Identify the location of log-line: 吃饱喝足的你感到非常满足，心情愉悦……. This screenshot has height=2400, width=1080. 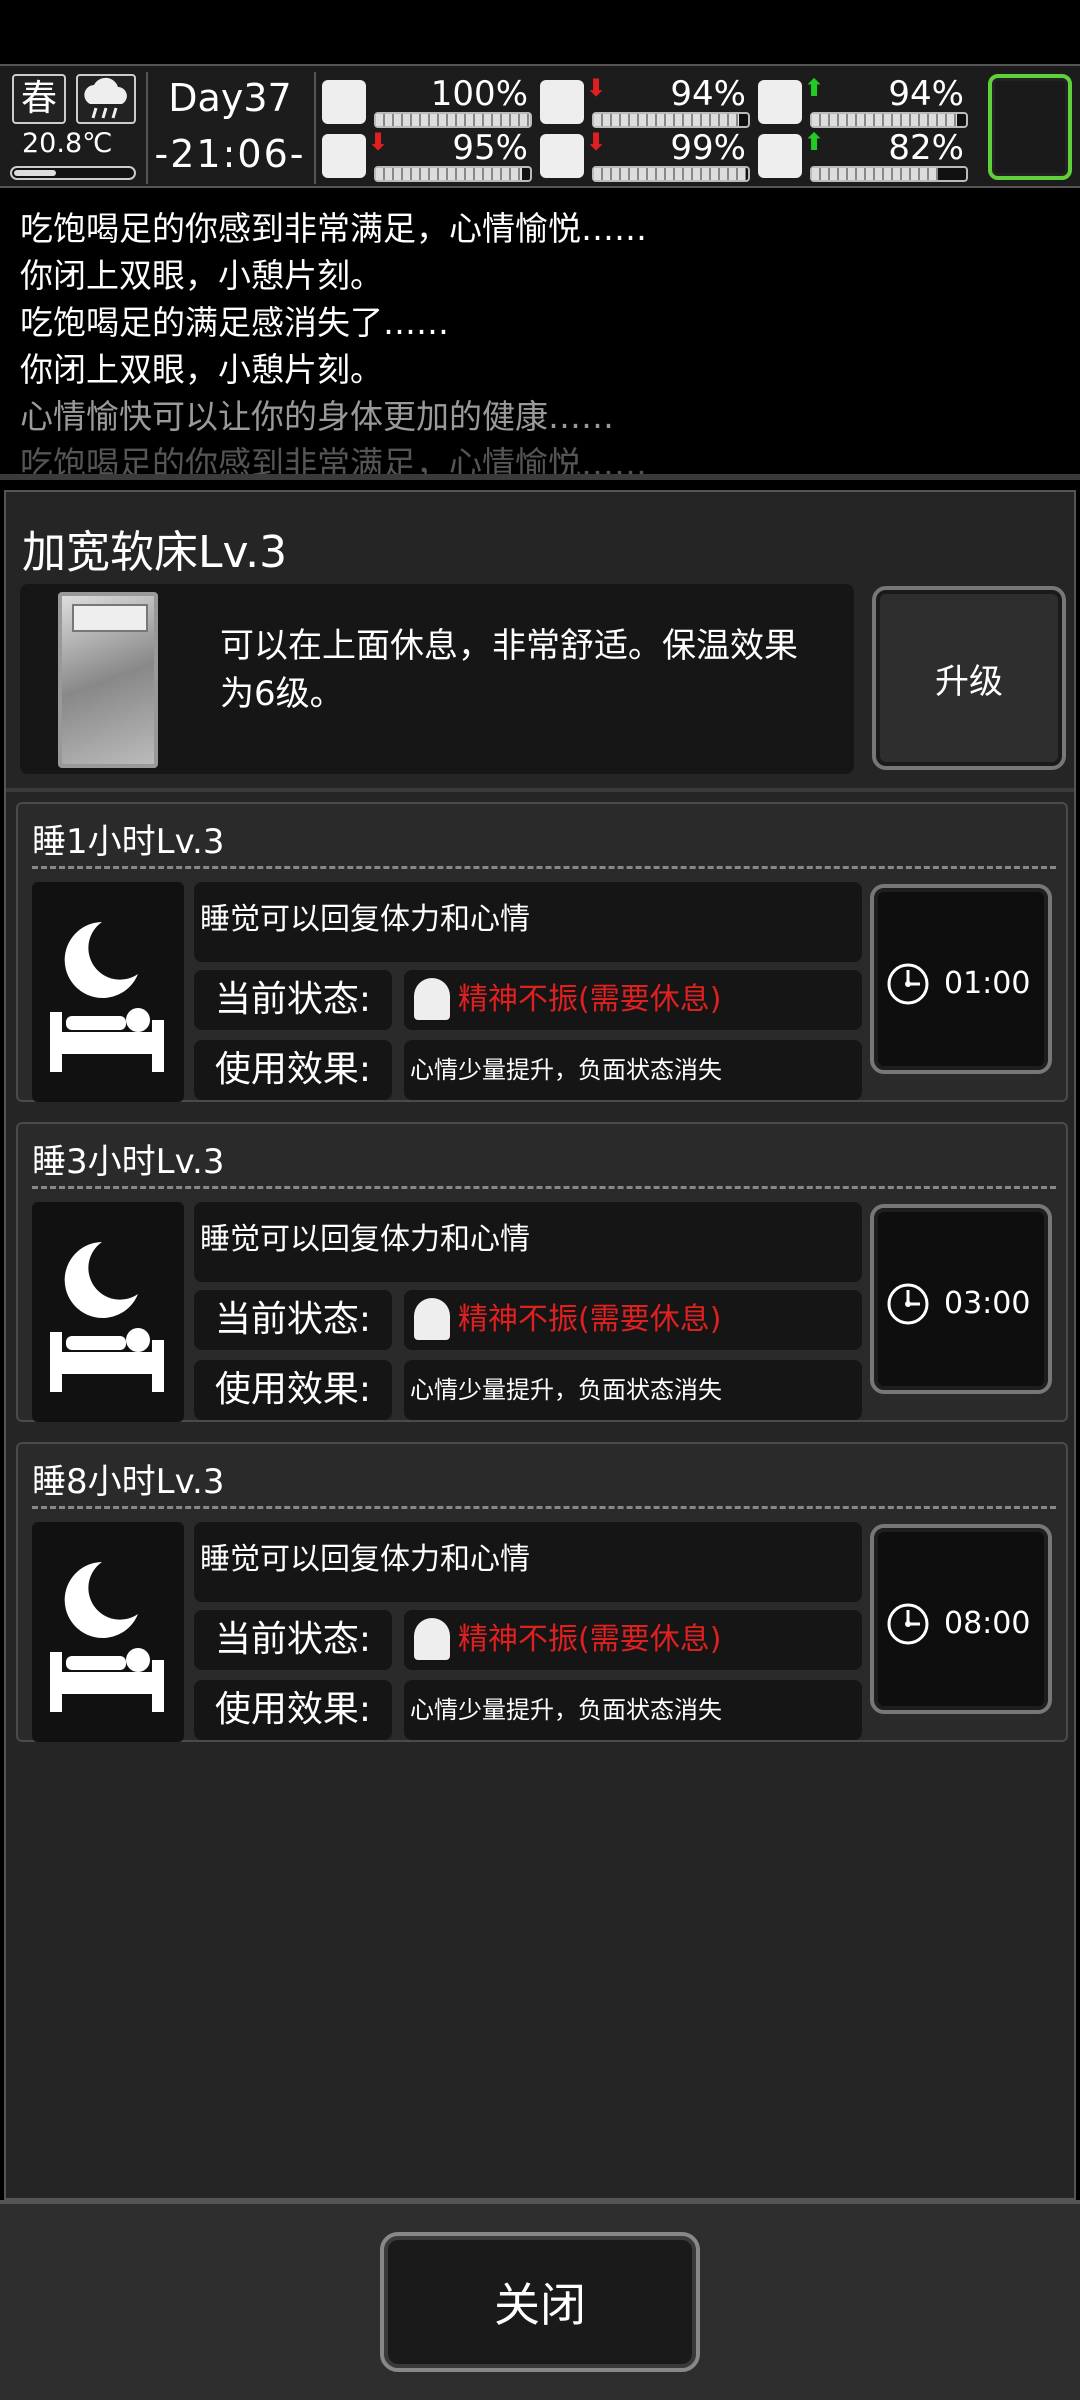
(333, 228).